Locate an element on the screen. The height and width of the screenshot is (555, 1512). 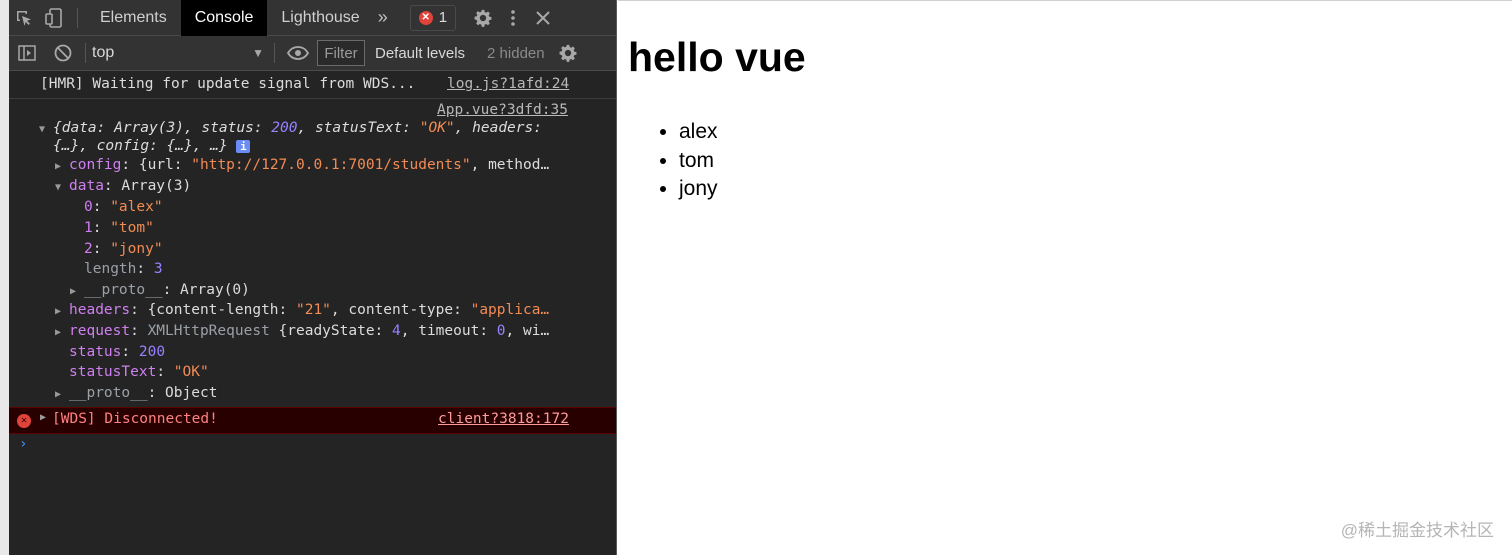
close-icon is located at coordinates (543, 18).